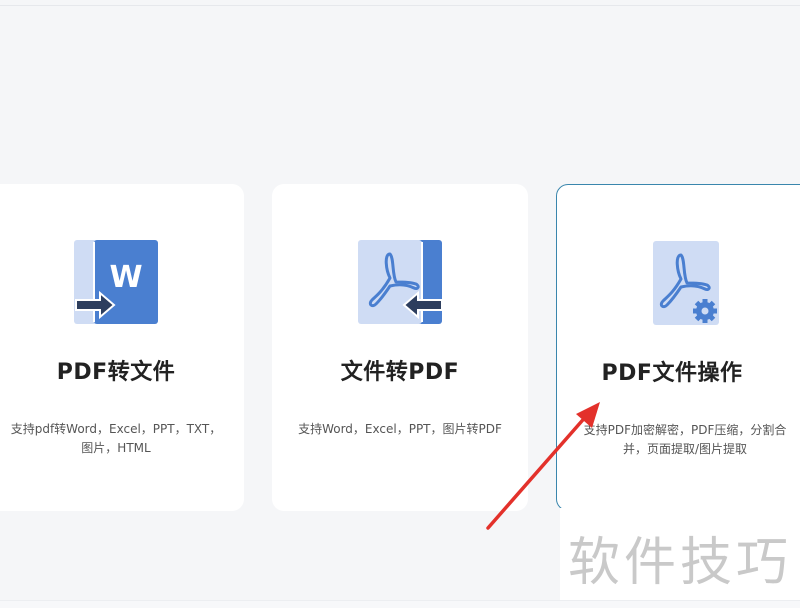 This screenshot has width=800, height=608. I want to click on bottom-divider, so click(400, 604).